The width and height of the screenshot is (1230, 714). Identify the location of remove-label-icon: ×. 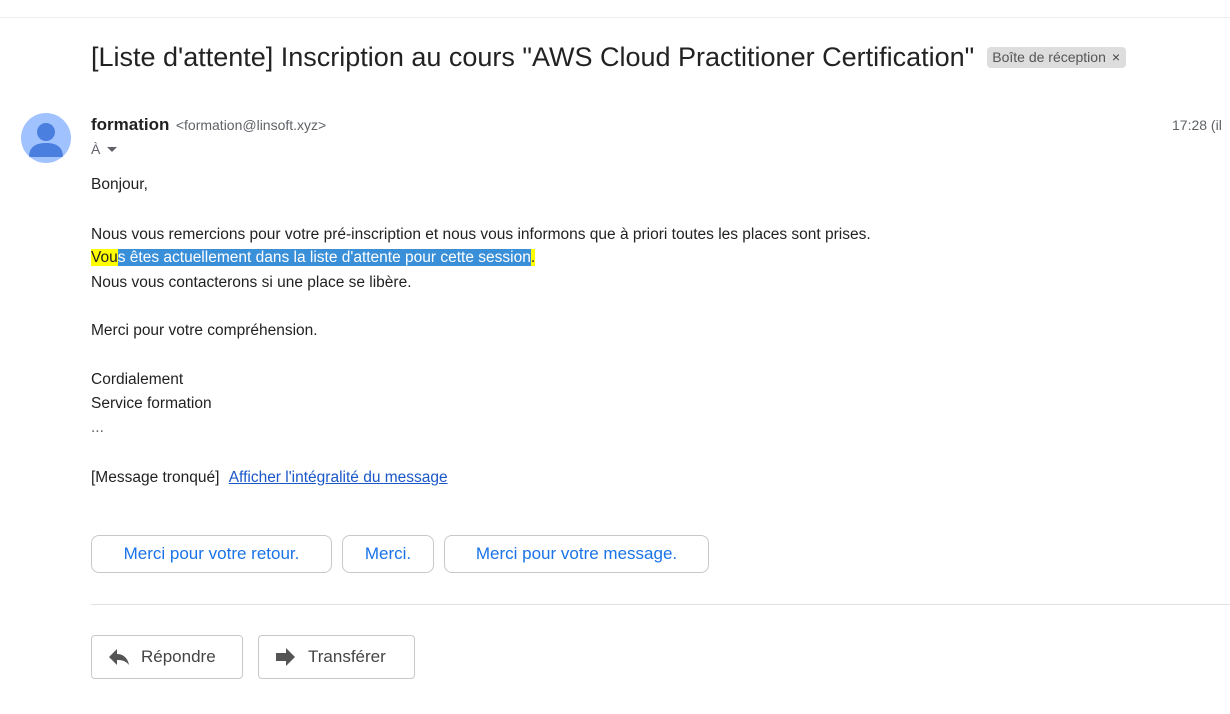
(1116, 57).